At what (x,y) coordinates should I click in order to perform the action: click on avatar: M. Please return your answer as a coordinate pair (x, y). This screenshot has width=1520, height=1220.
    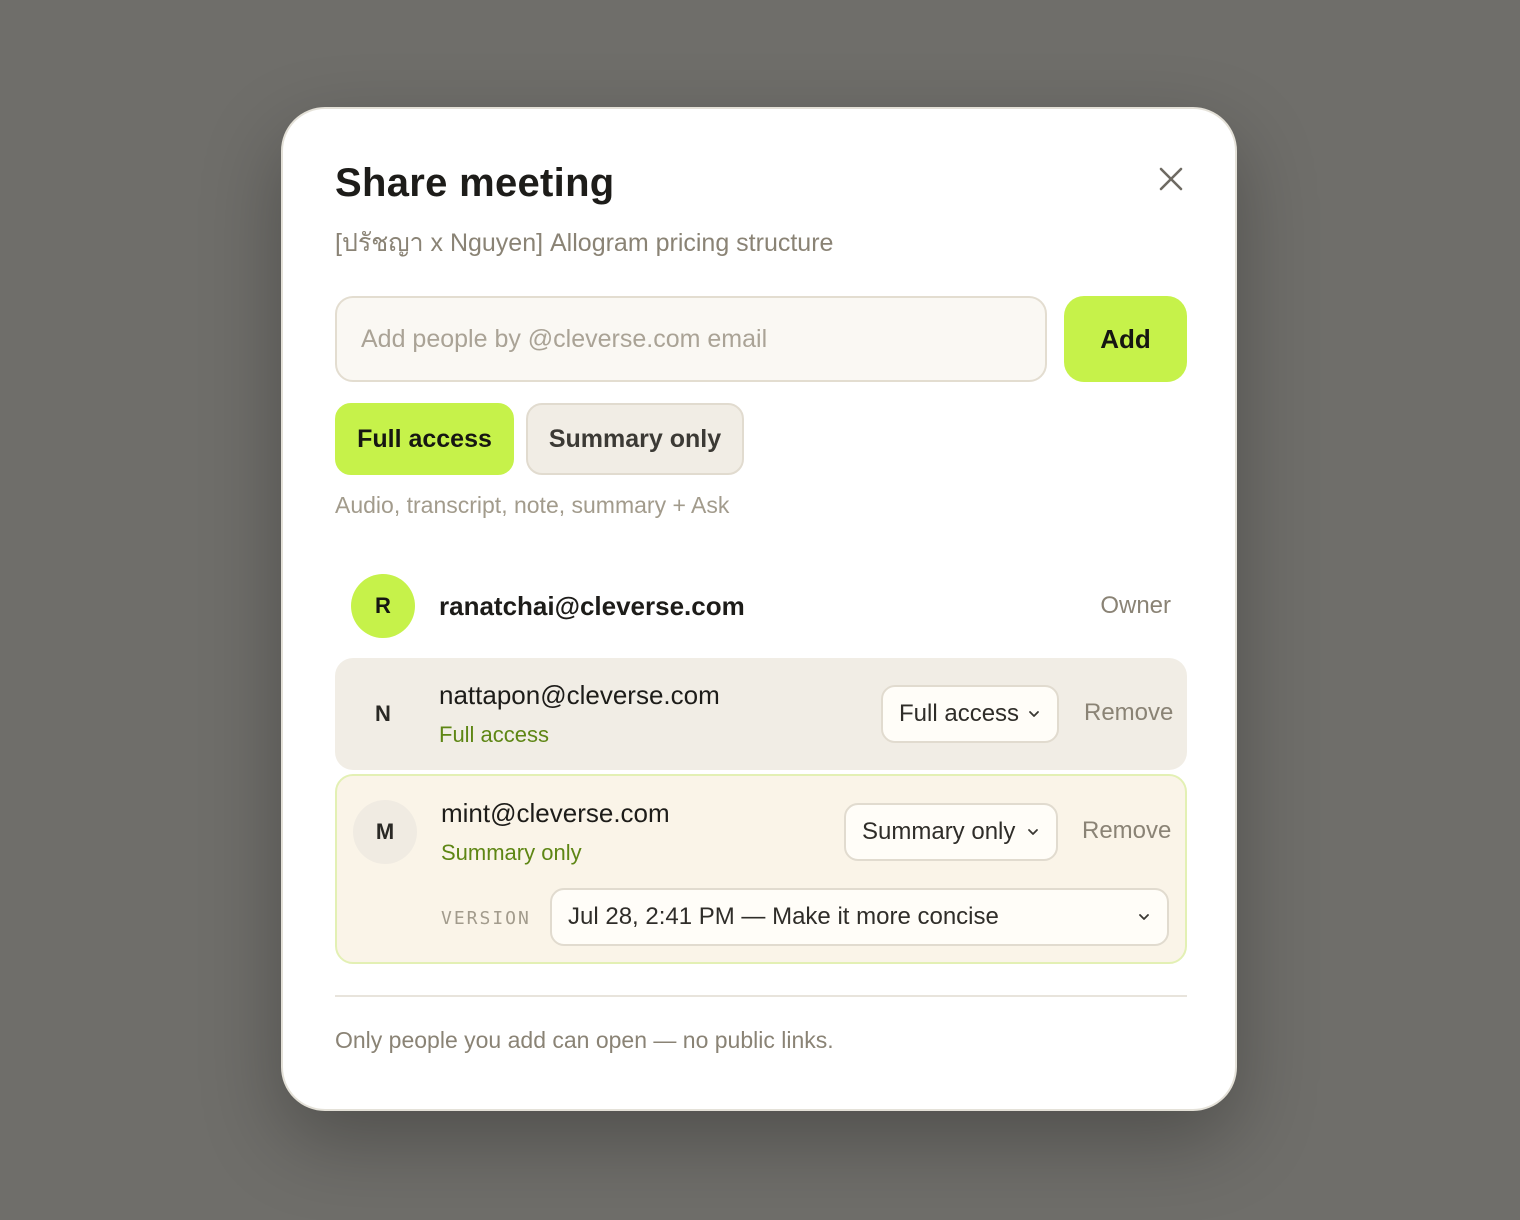
    Looking at the image, I should click on (385, 832).